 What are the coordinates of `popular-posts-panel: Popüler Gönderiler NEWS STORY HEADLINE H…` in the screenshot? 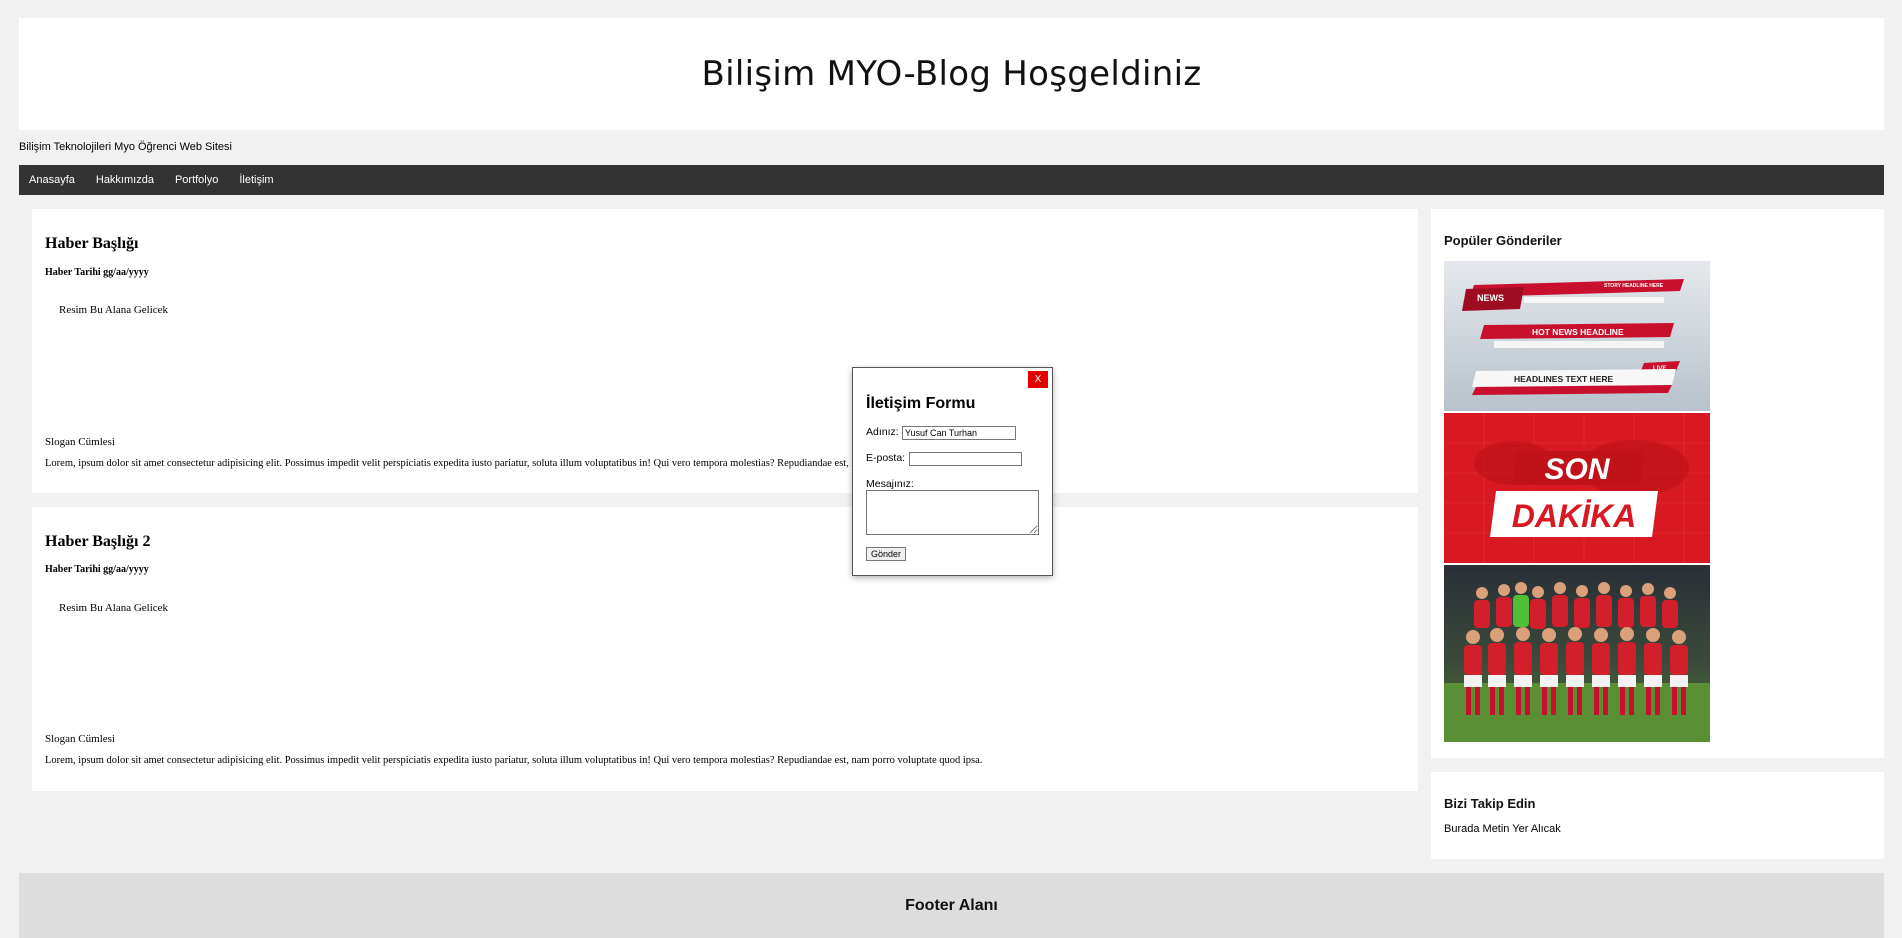 It's located at (1657, 483).